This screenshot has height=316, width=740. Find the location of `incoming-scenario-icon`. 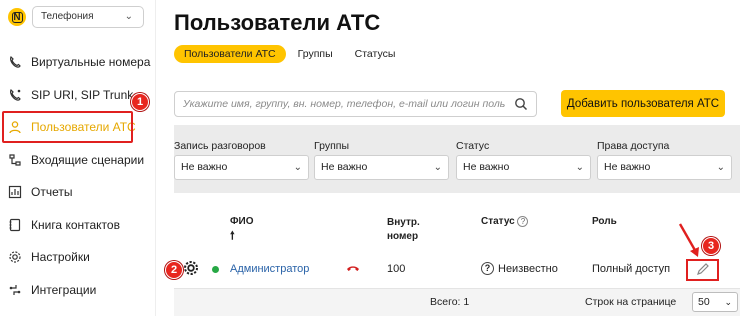

incoming-scenario-icon is located at coordinates (15, 160).